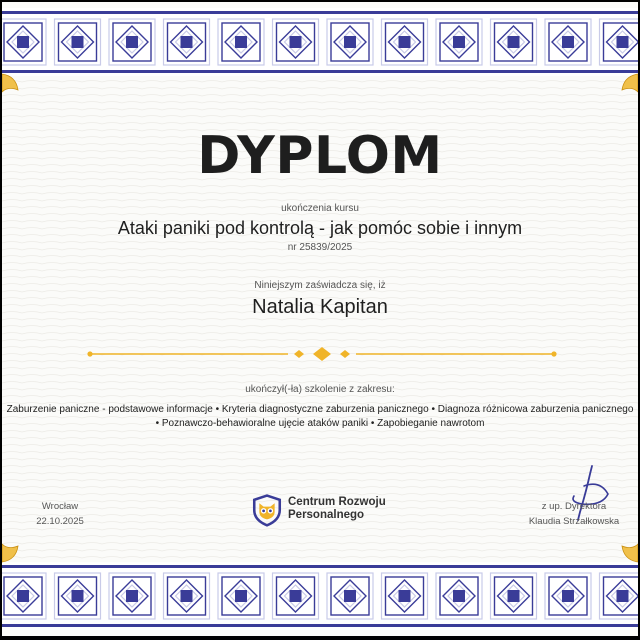 The image size is (640, 640). What do you see at coordinates (320, 42) in the screenshot?
I see `top-decorative-border` at bounding box center [320, 42].